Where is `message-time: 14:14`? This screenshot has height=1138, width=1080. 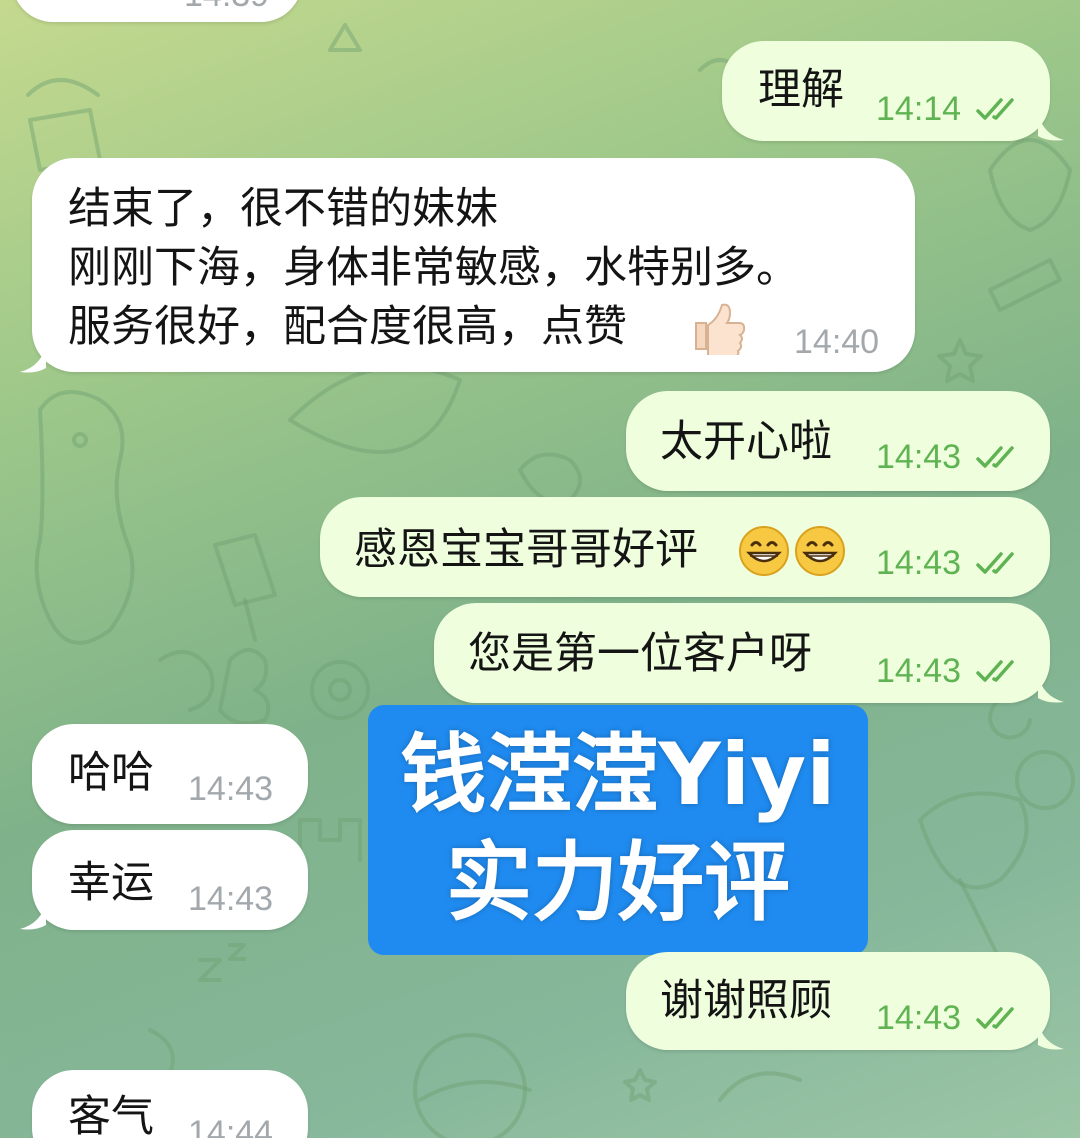 message-time: 14:14 is located at coordinates (919, 109).